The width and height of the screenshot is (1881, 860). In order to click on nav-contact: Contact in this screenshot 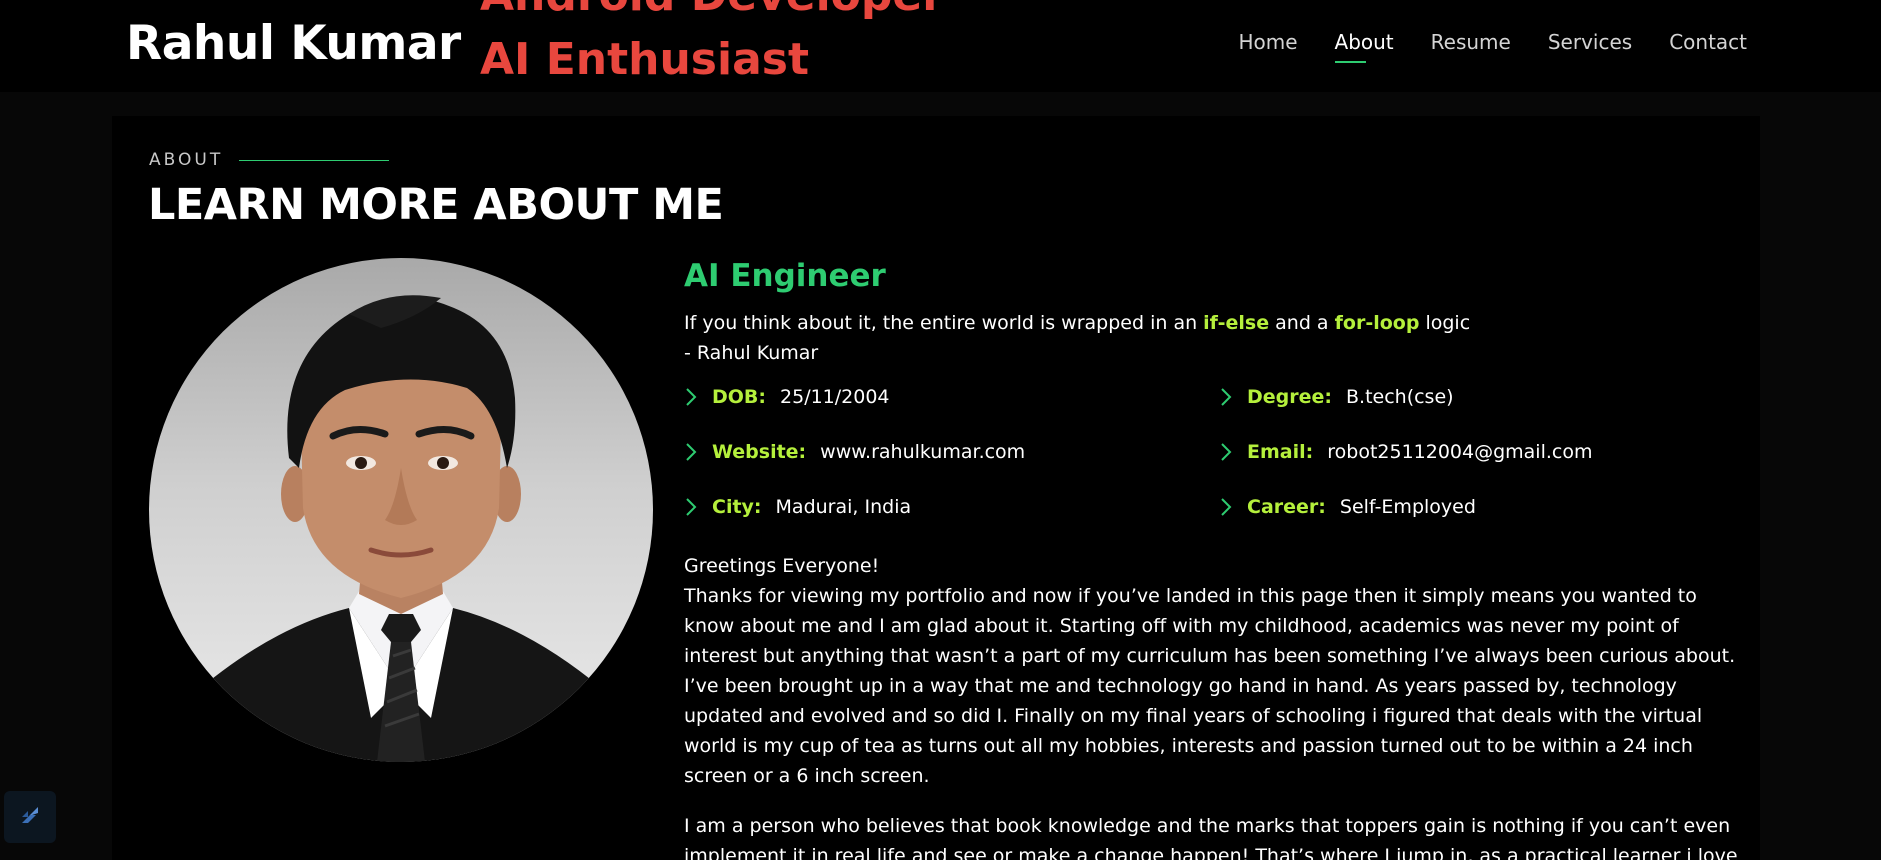, I will do `click(1708, 42)`.